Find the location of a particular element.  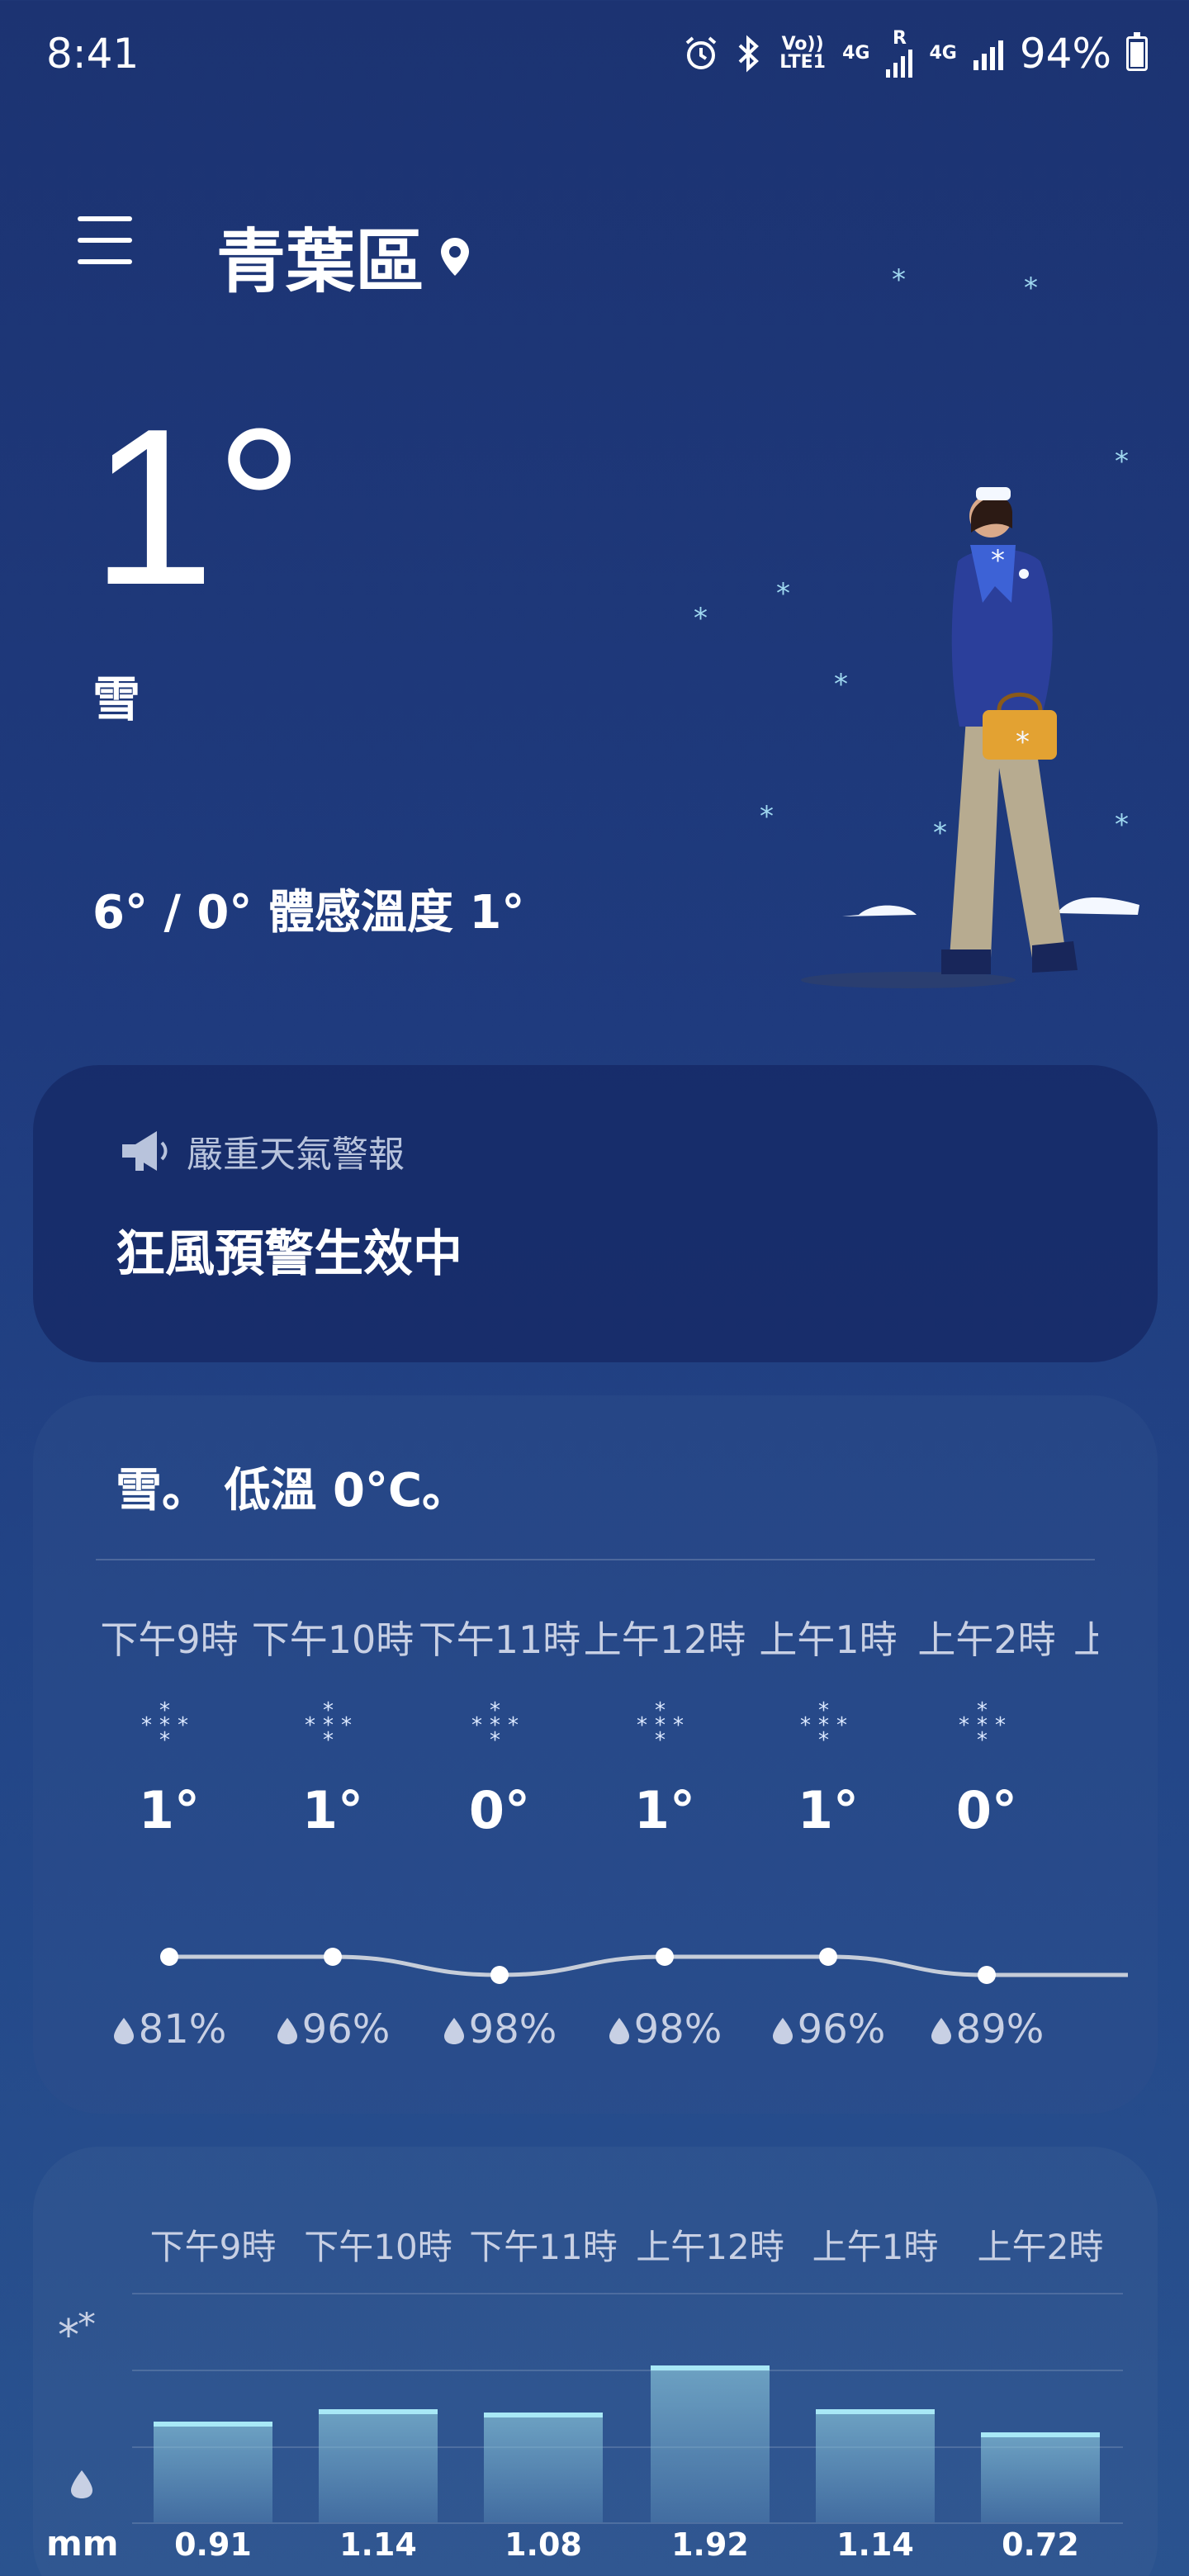

hourly-time-label: 上午2時 is located at coordinates (986, 1639).